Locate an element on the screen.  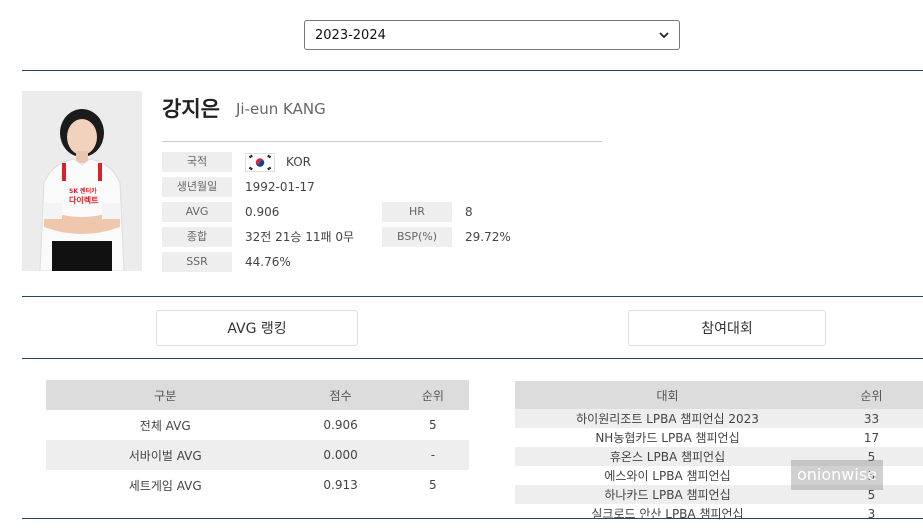
table-row: NH농협카드 LPBA 챔피언십 17 is located at coordinates (719, 437).